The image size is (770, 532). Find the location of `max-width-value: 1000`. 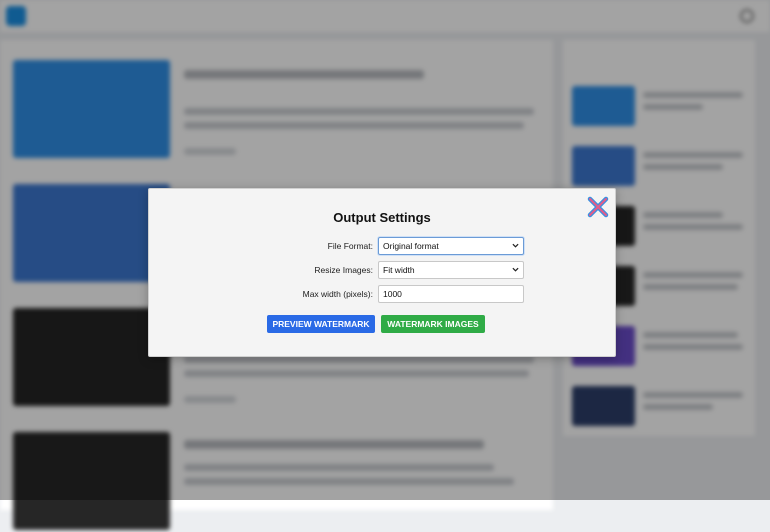

max-width-value: 1000 is located at coordinates (392, 294).